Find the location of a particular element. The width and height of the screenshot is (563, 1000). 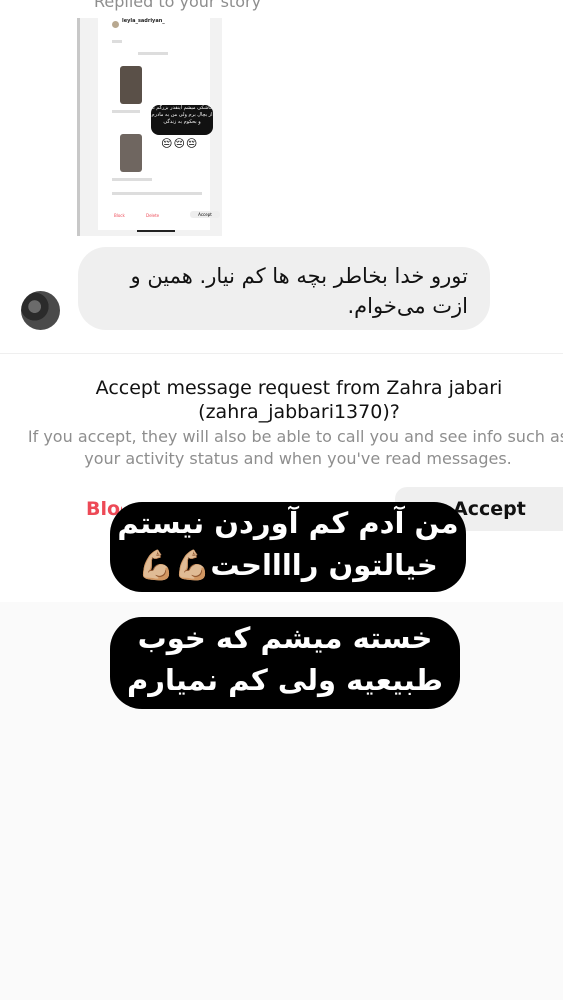

story-delete-button: Delete is located at coordinates (153, 215).